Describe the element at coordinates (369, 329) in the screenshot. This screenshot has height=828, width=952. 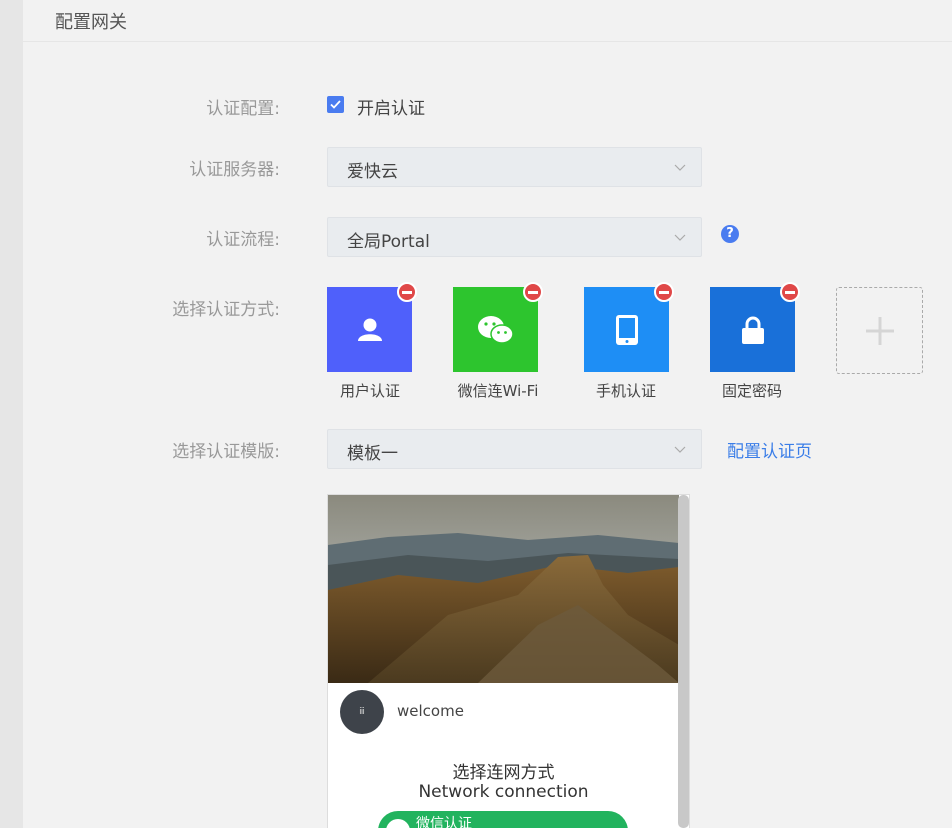
I see `user-icon` at that location.